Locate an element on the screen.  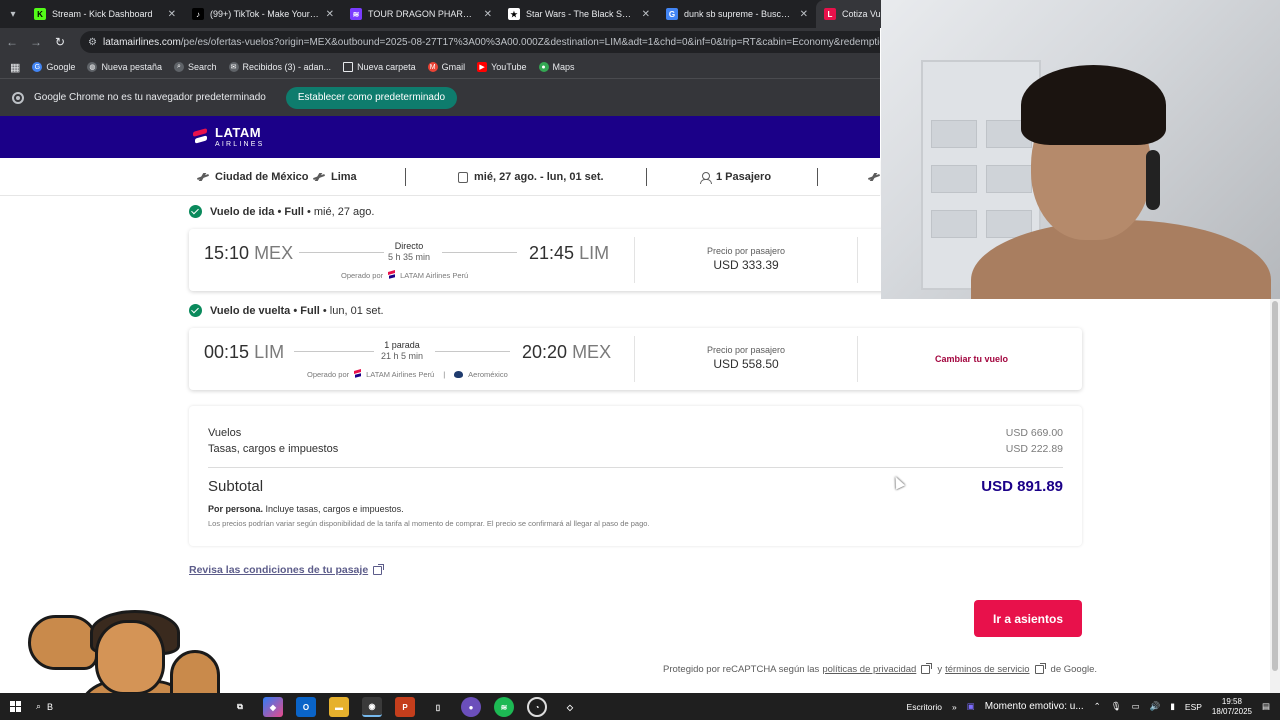
recaptcha-suffix: de Google. is located at coordinates (1074, 669).